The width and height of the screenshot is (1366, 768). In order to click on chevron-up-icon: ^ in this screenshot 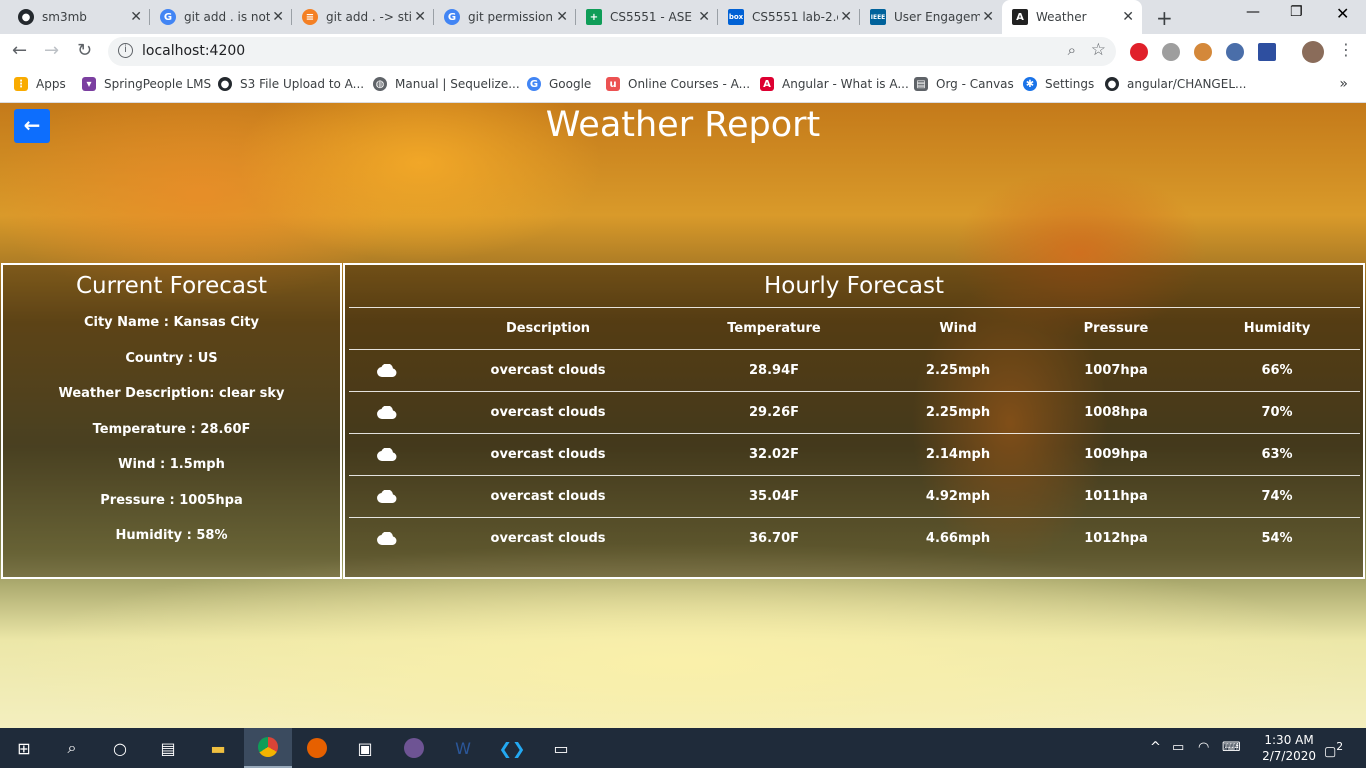, I will do `click(1155, 747)`.